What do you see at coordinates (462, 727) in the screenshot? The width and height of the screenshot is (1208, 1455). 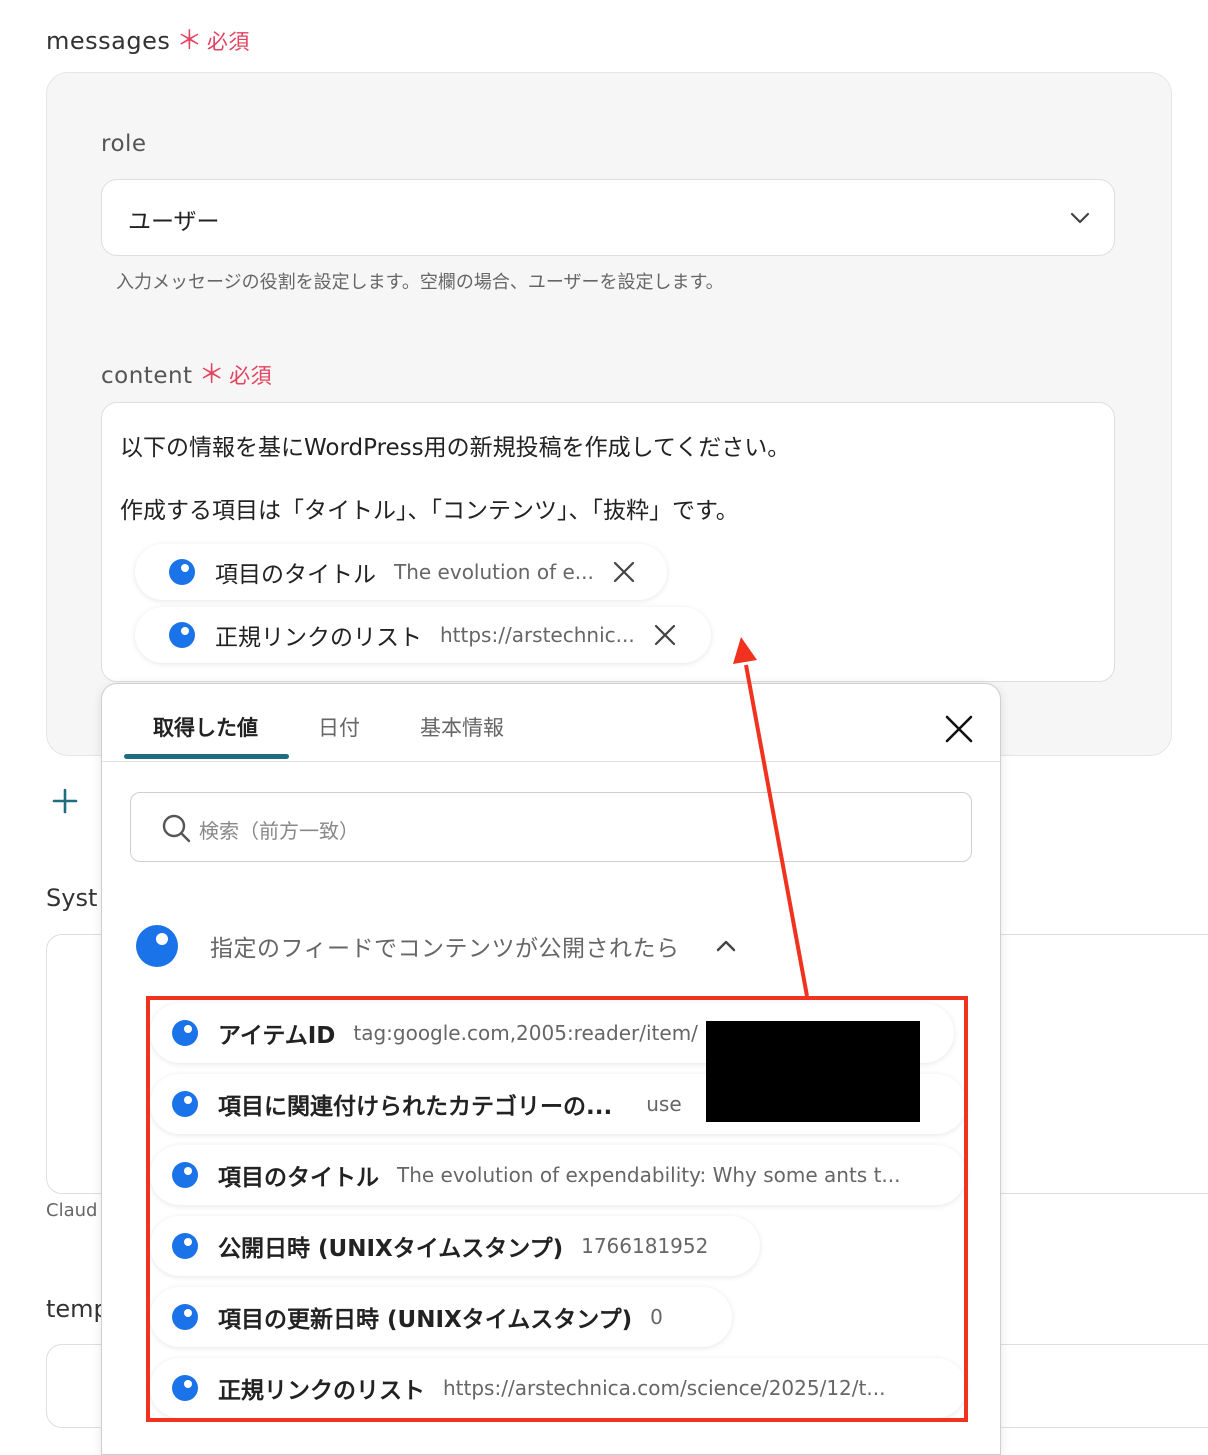 I see `tab-basic-info: 基本情報` at bounding box center [462, 727].